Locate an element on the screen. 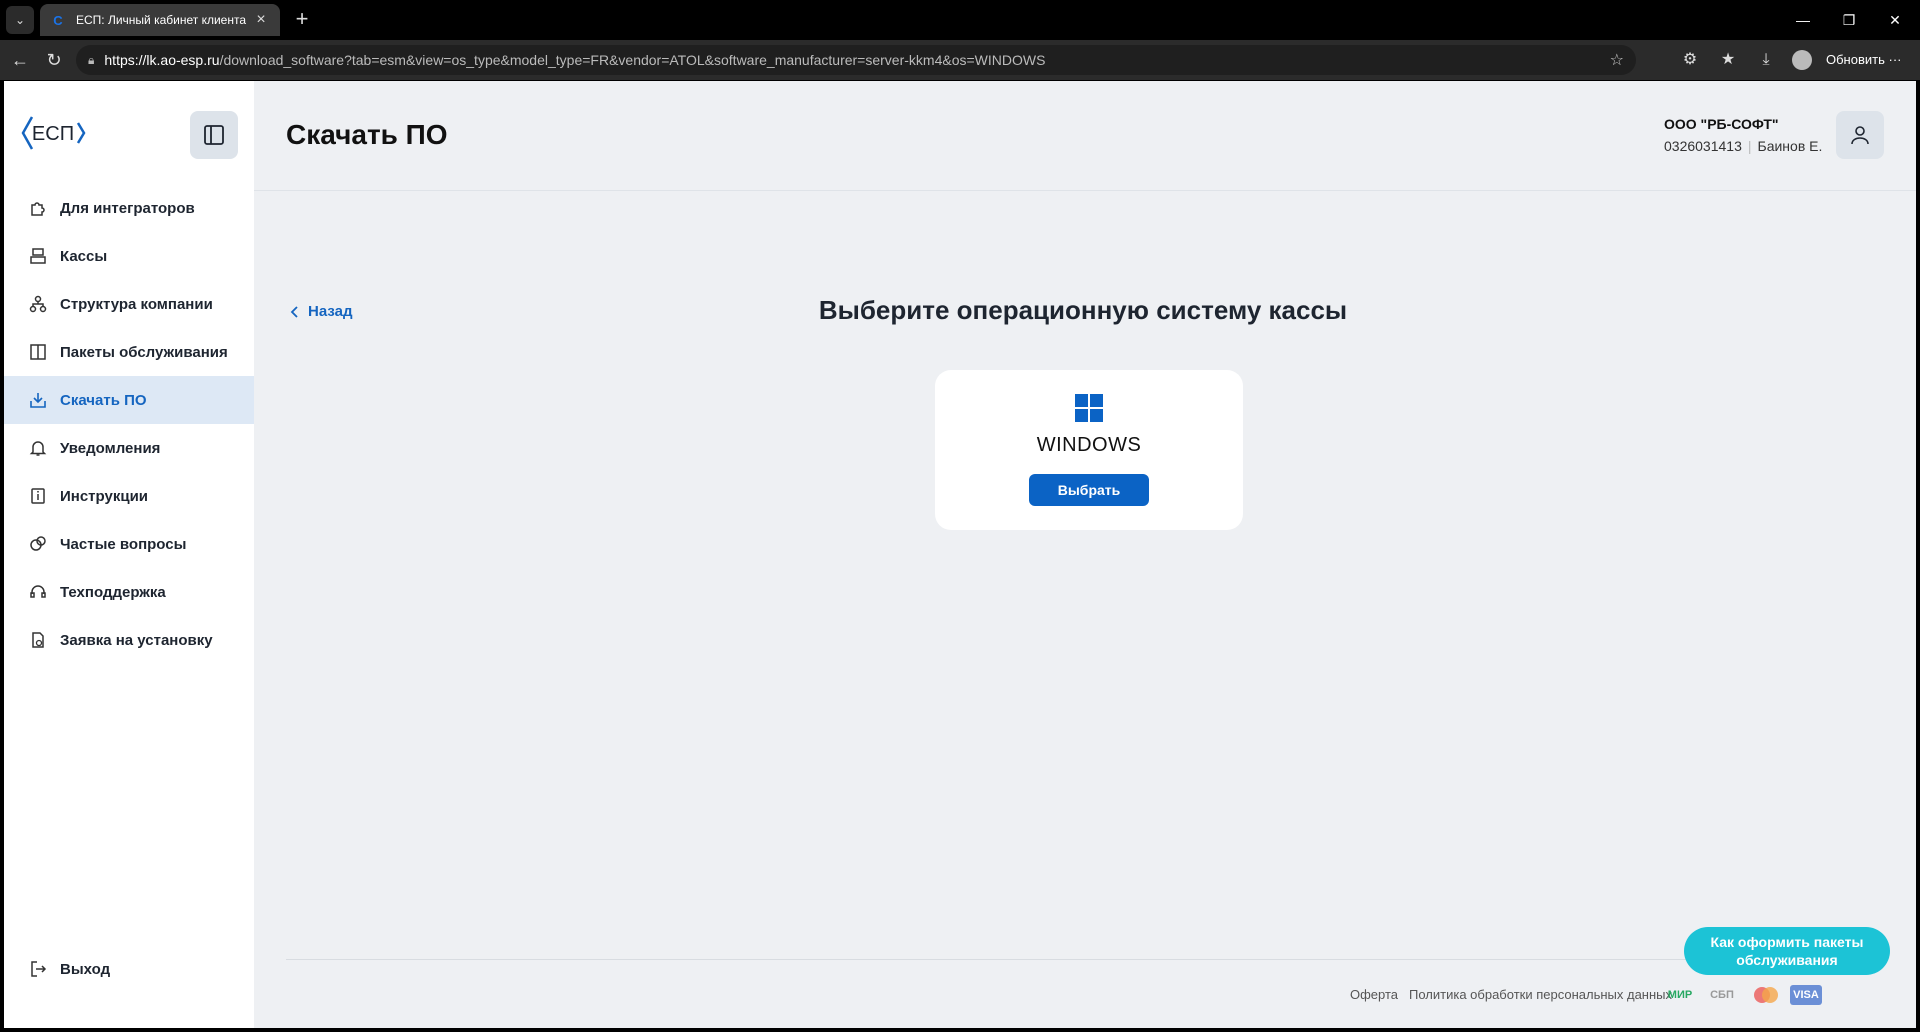 This screenshot has height=1032, width=1920. tab-title: ЕСП: Личный кабинет клиента is located at coordinates (161, 20).